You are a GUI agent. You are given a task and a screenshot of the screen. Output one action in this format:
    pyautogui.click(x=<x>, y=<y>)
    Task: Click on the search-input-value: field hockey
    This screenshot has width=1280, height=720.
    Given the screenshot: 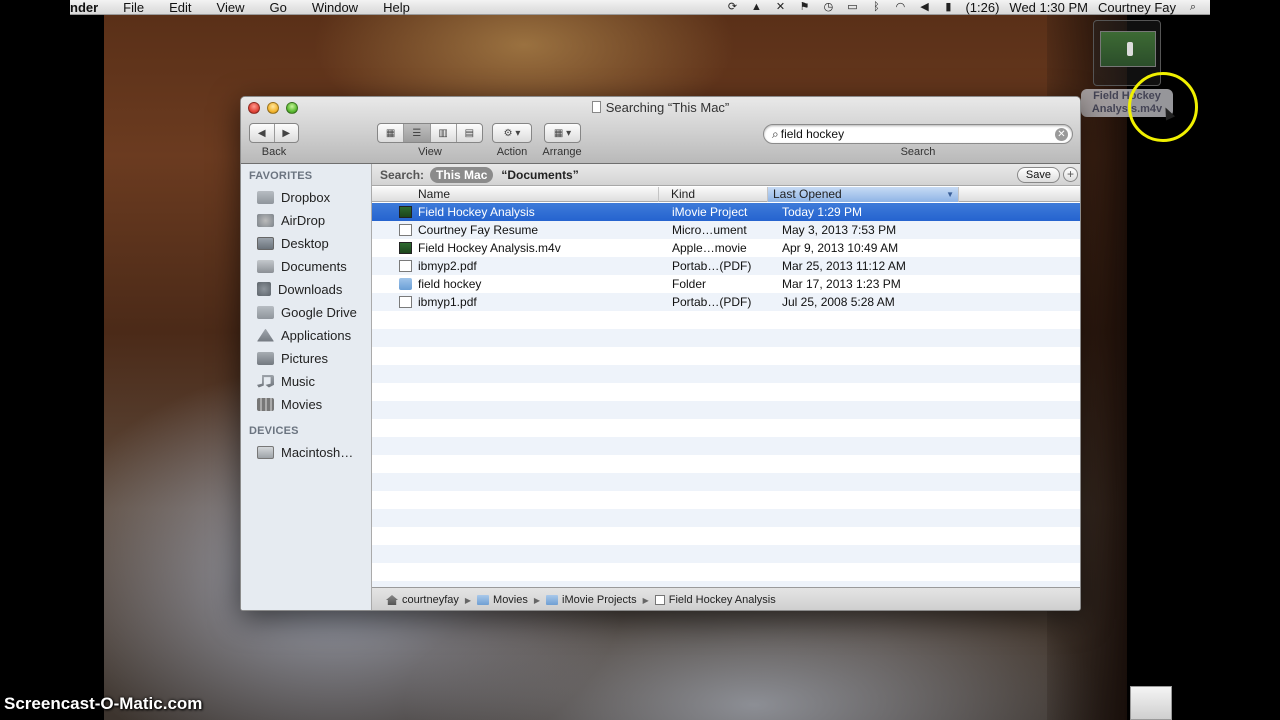 What is the action you would take?
    pyautogui.click(x=812, y=134)
    